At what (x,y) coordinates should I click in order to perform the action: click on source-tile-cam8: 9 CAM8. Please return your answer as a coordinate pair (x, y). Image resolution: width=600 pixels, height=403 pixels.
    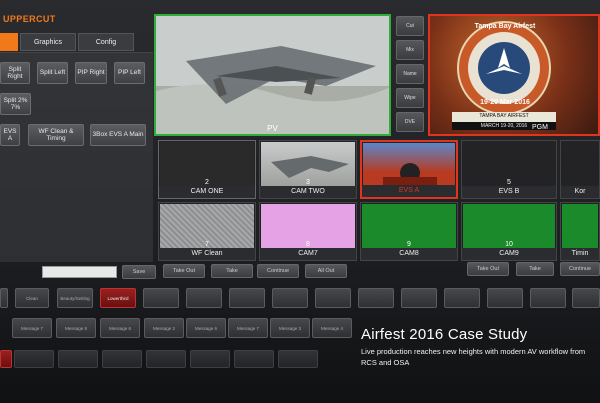
    Looking at the image, I should click on (409, 231).